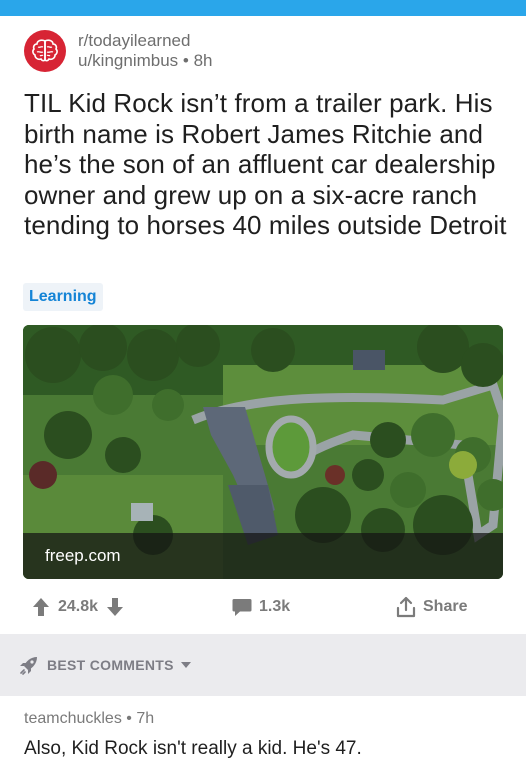 Image resolution: width=526 pixels, height=768 pixels. I want to click on rocket-icon, so click(28, 666).